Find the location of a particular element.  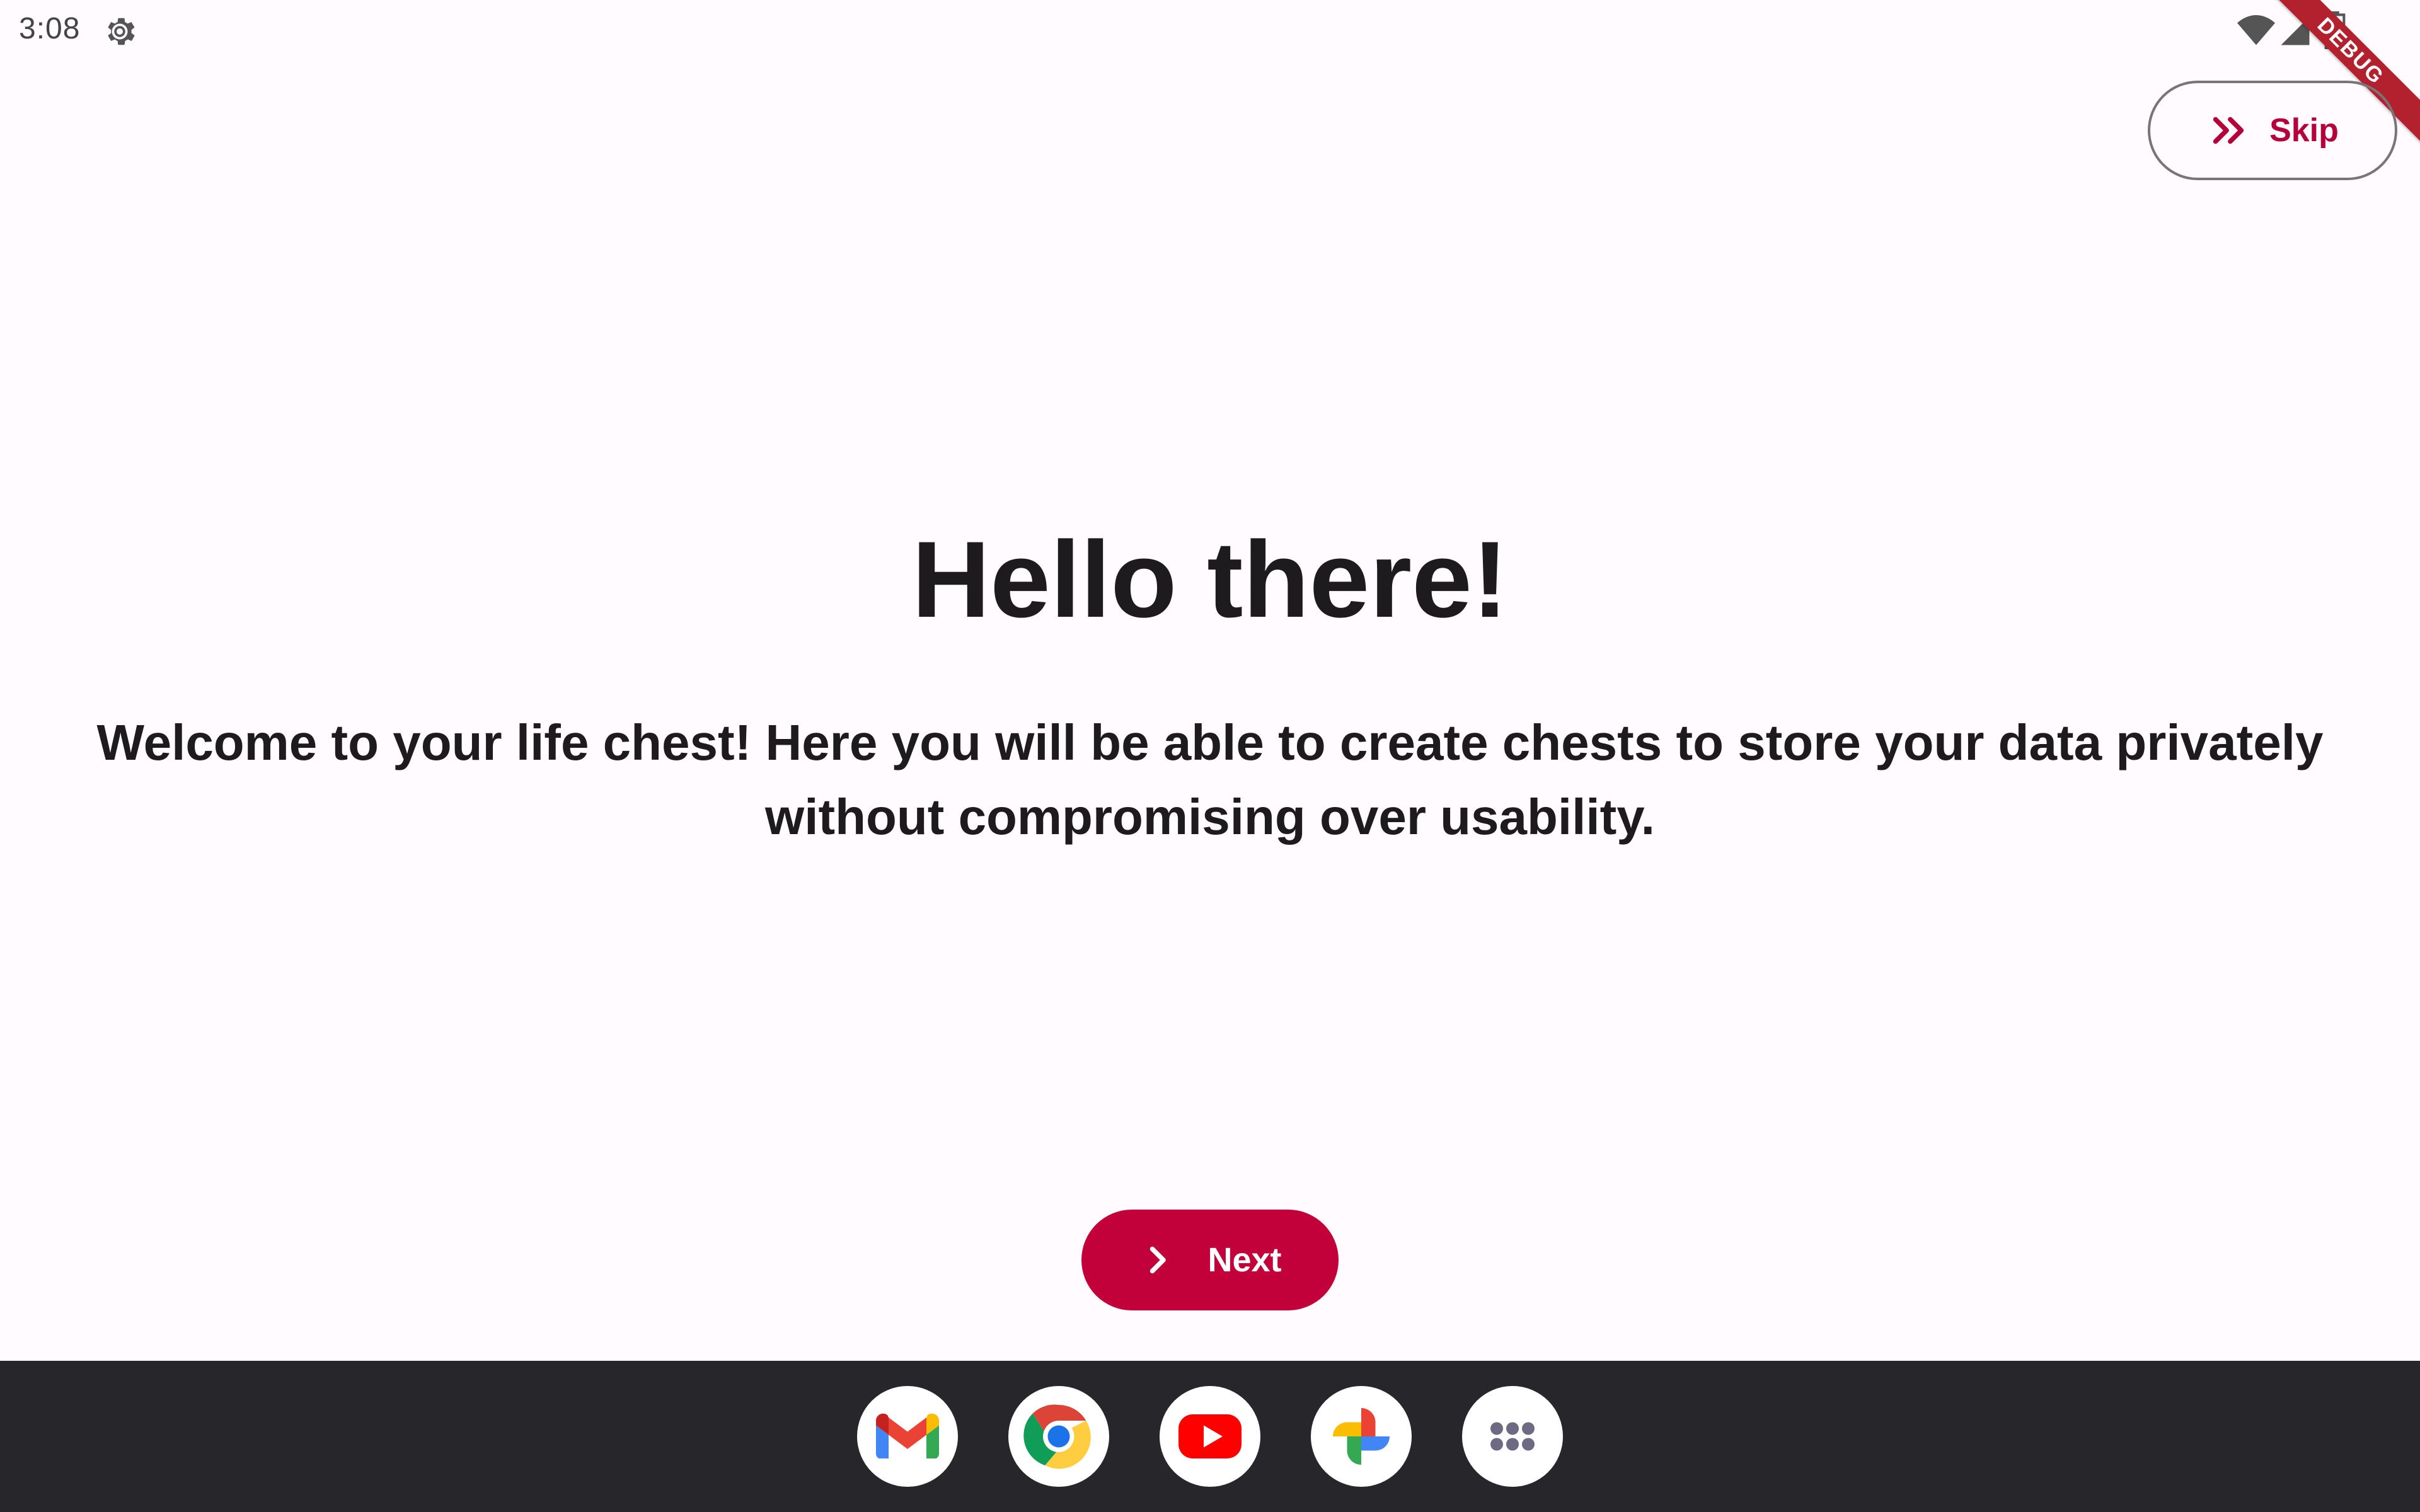

next-label: Next is located at coordinates (1245, 1260).